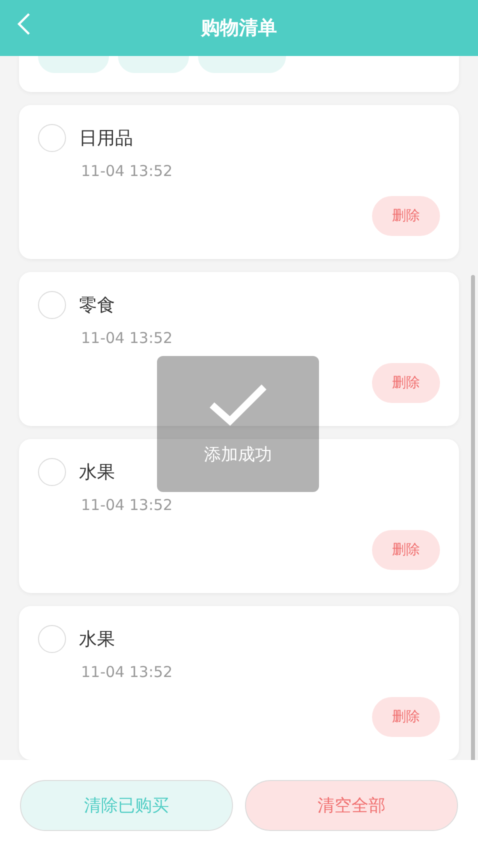 Image resolution: width=478 pixels, height=850 pixels. I want to click on clear-all-button: 清空全部, so click(351, 805).